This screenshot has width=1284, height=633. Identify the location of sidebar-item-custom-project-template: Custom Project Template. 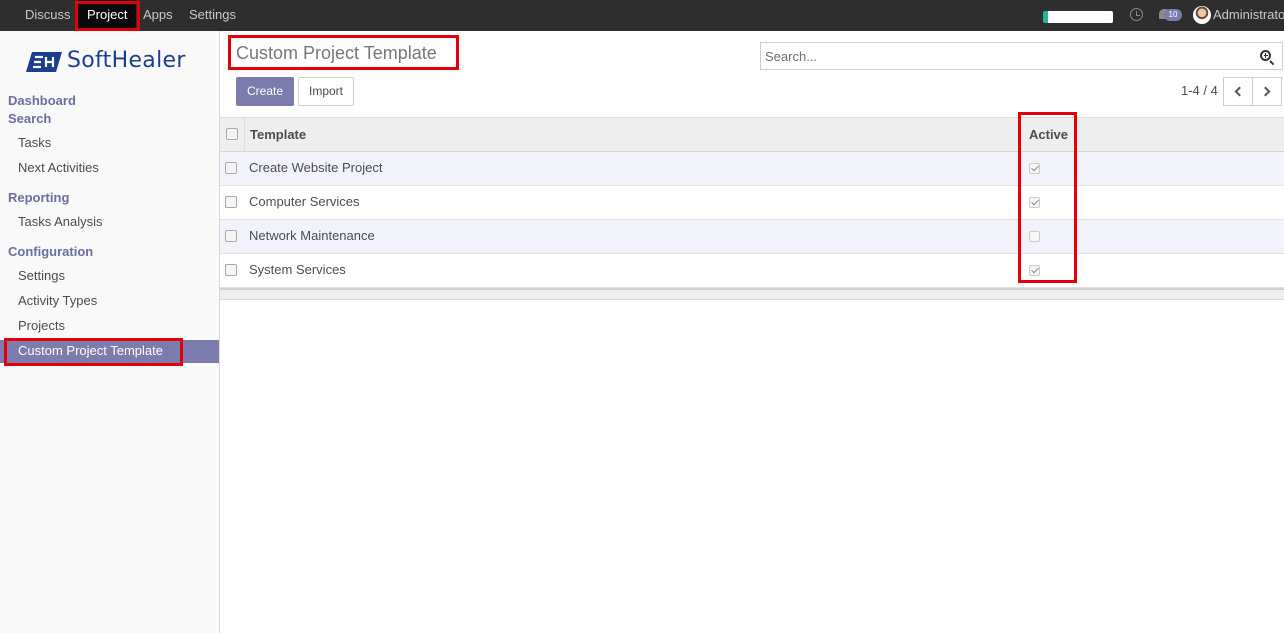
(109, 351).